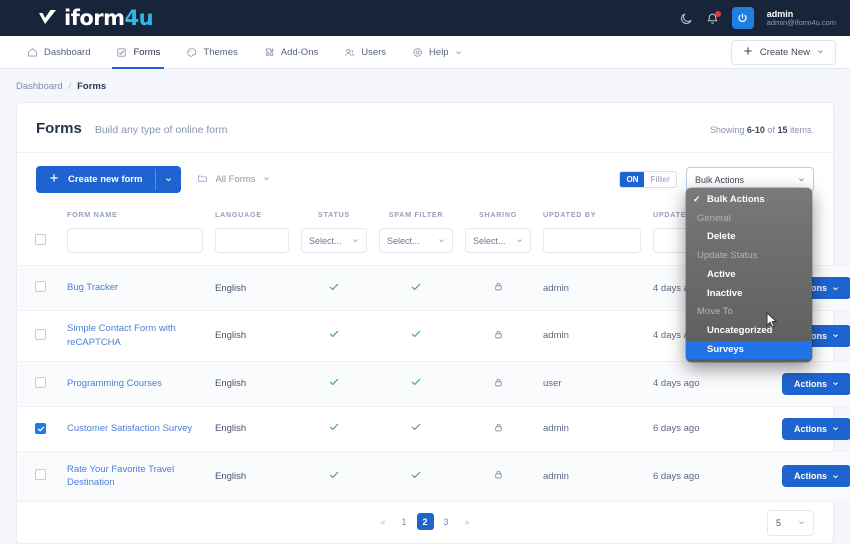  Describe the element at coordinates (749, 200) in the screenshot. I see `bulk-option-bulk-actions: Bulk Actions` at that location.